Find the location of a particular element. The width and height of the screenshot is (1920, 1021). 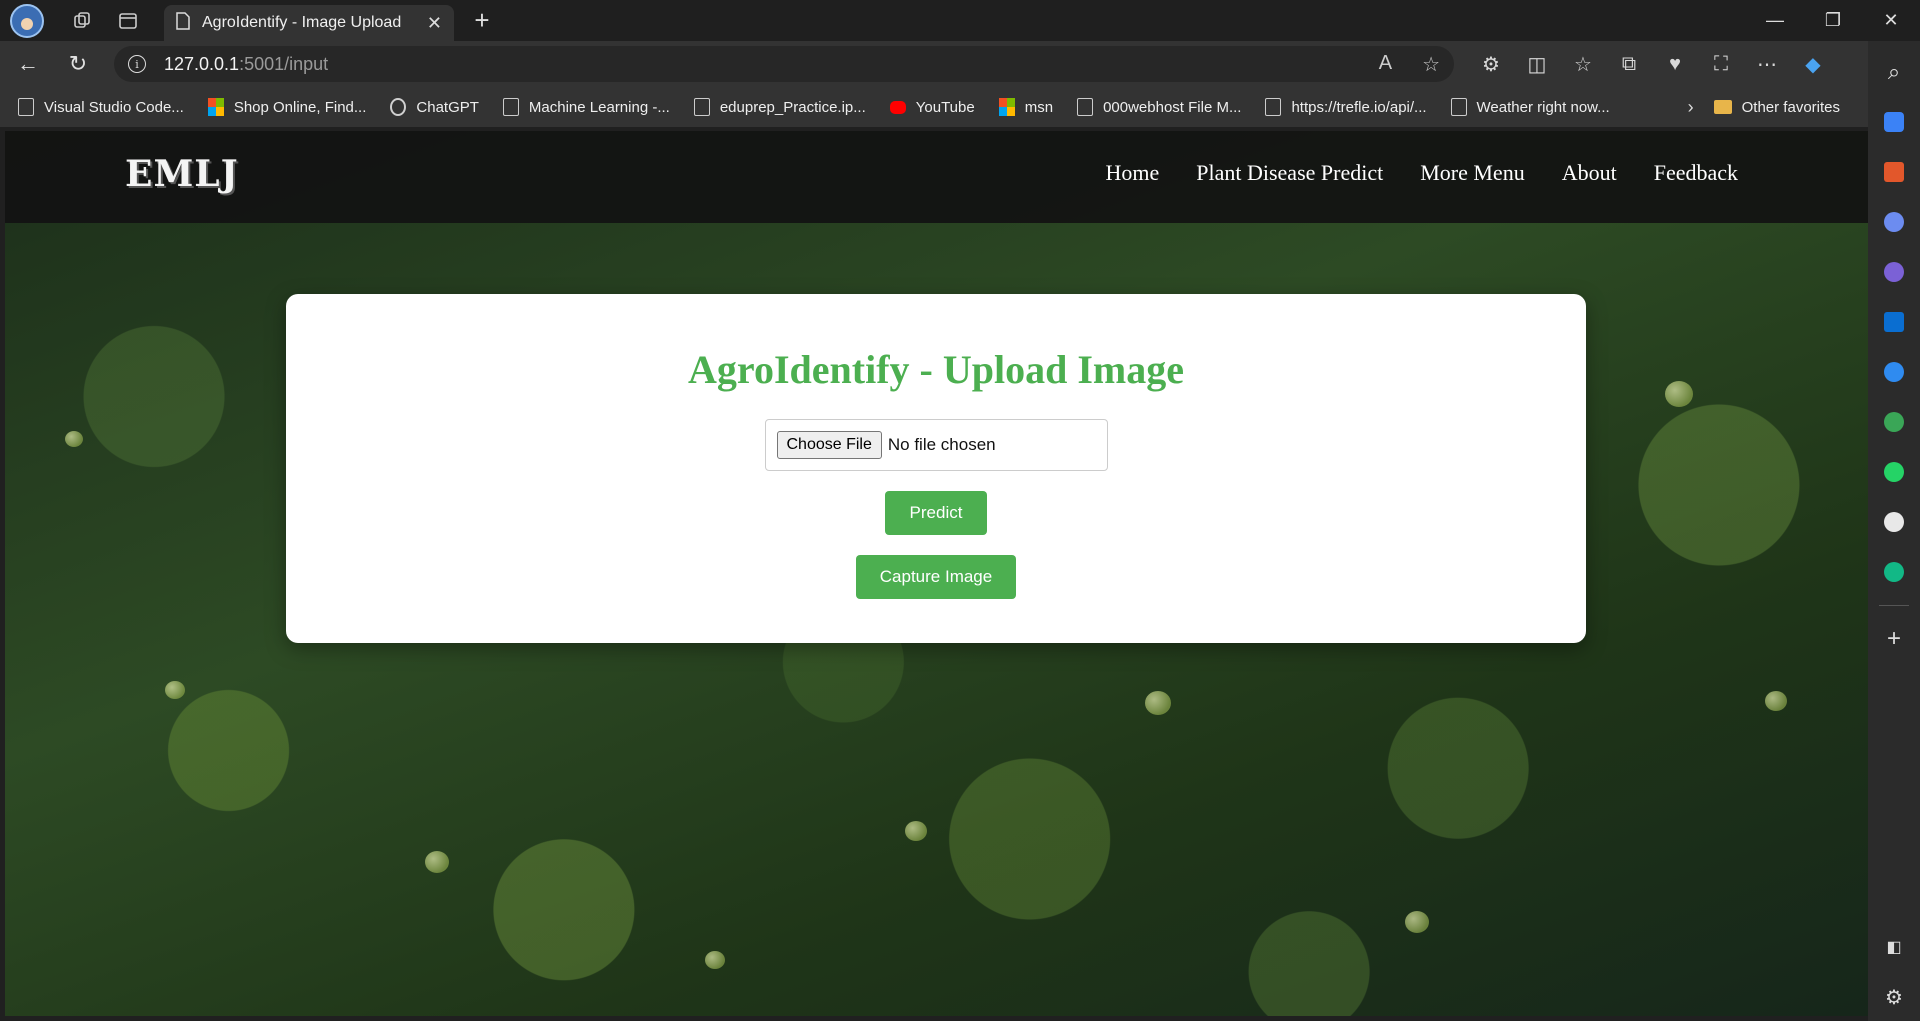

collections-icon: ⧉ is located at coordinates (1629, 64).